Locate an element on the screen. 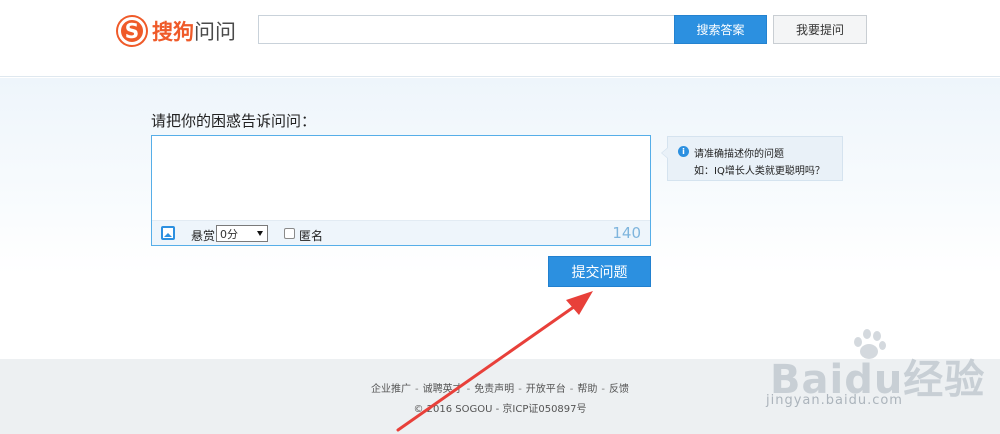 This screenshot has width=1000, height=434. sogou-s-logo-icon: S is located at coordinates (132, 31).